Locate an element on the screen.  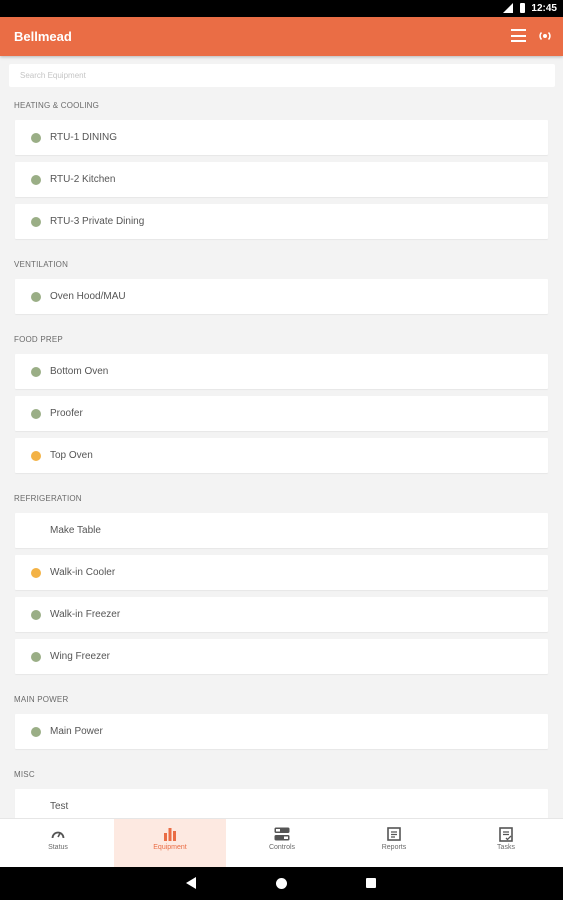
tab-label: Status is located at coordinates (58, 847).